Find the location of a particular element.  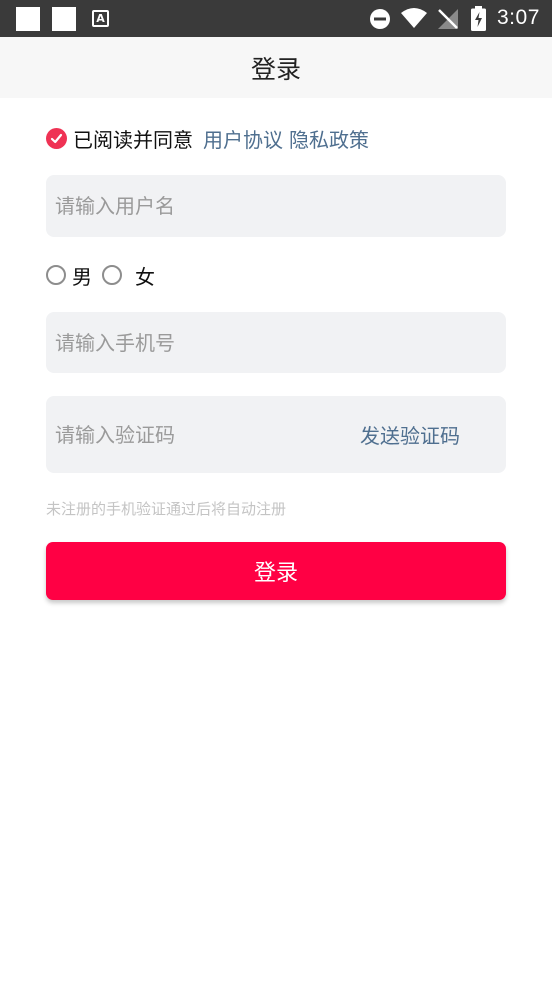

login-button: 登录 is located at coordinates (276, 571).